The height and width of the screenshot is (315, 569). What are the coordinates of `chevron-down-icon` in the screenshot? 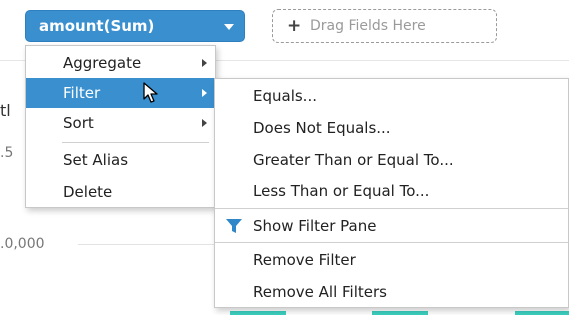 It's located at (229, 27).